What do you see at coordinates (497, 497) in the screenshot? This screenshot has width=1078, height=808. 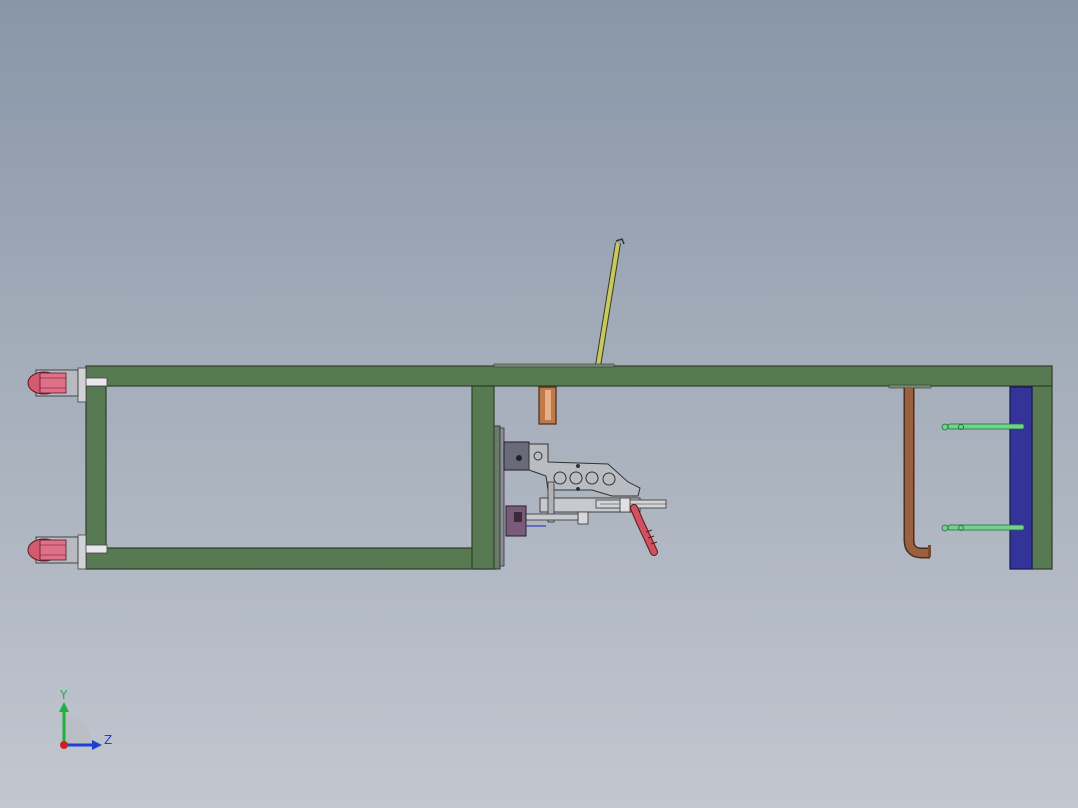 I see `middle-plate` at bounding box center [497, 497].